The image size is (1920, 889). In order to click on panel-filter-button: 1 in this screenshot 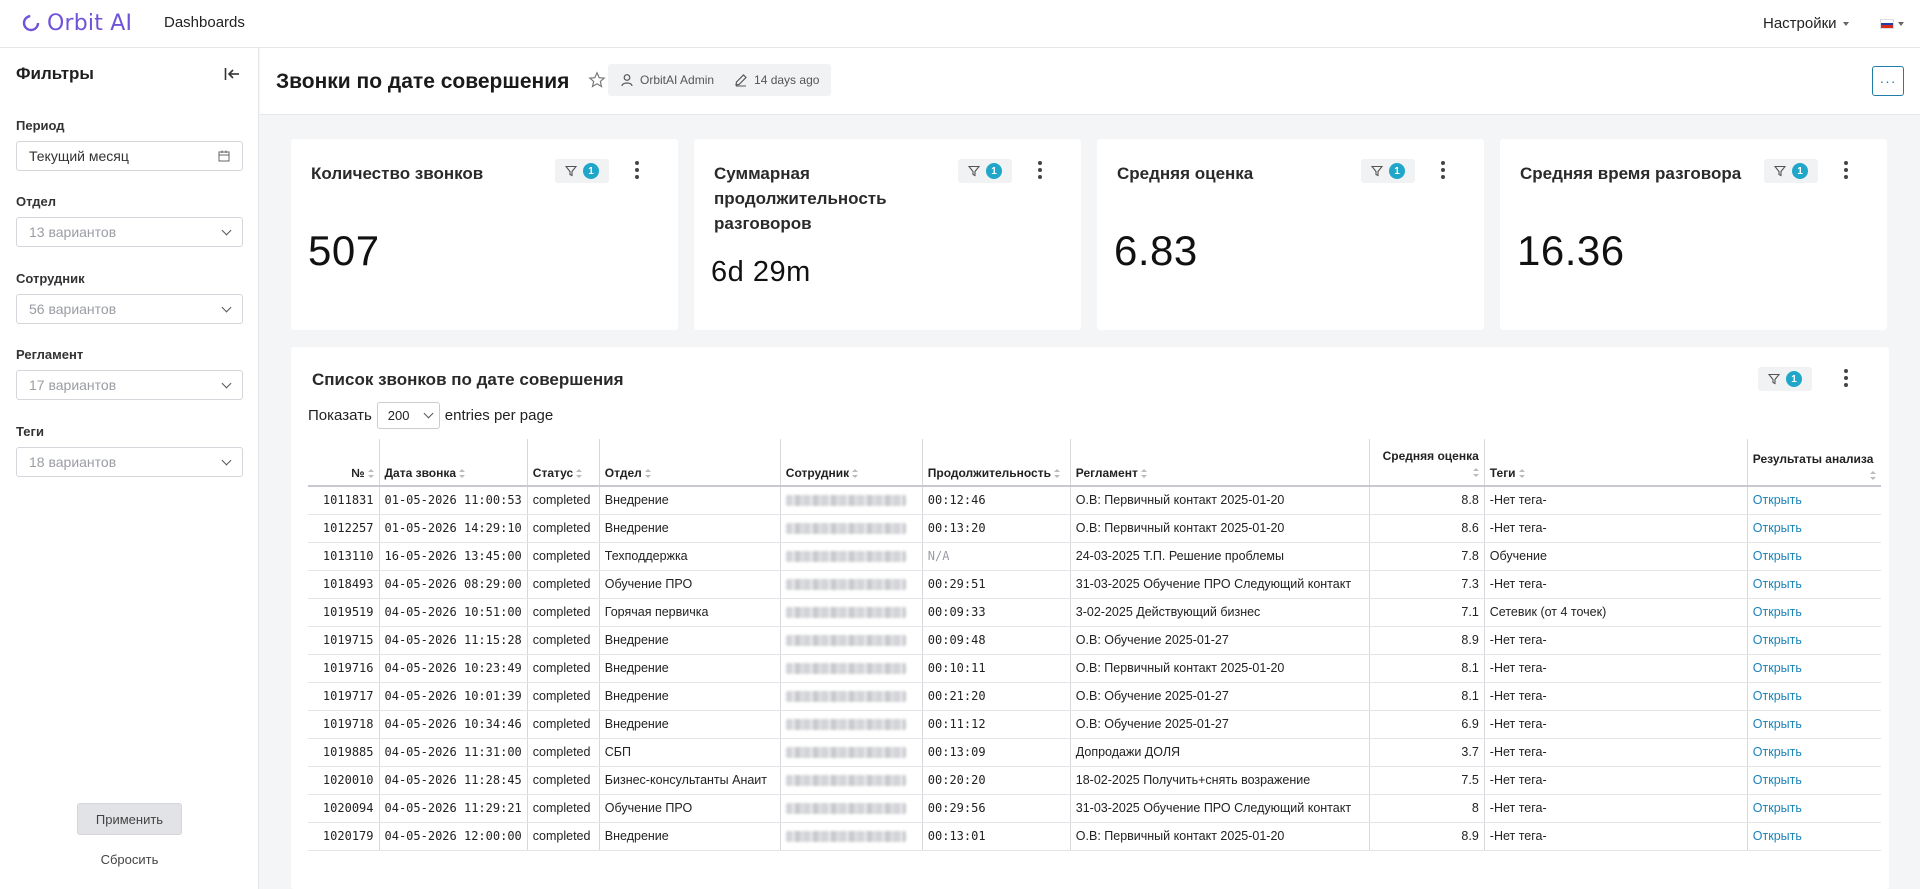, I will do `click(1785, 379)`.